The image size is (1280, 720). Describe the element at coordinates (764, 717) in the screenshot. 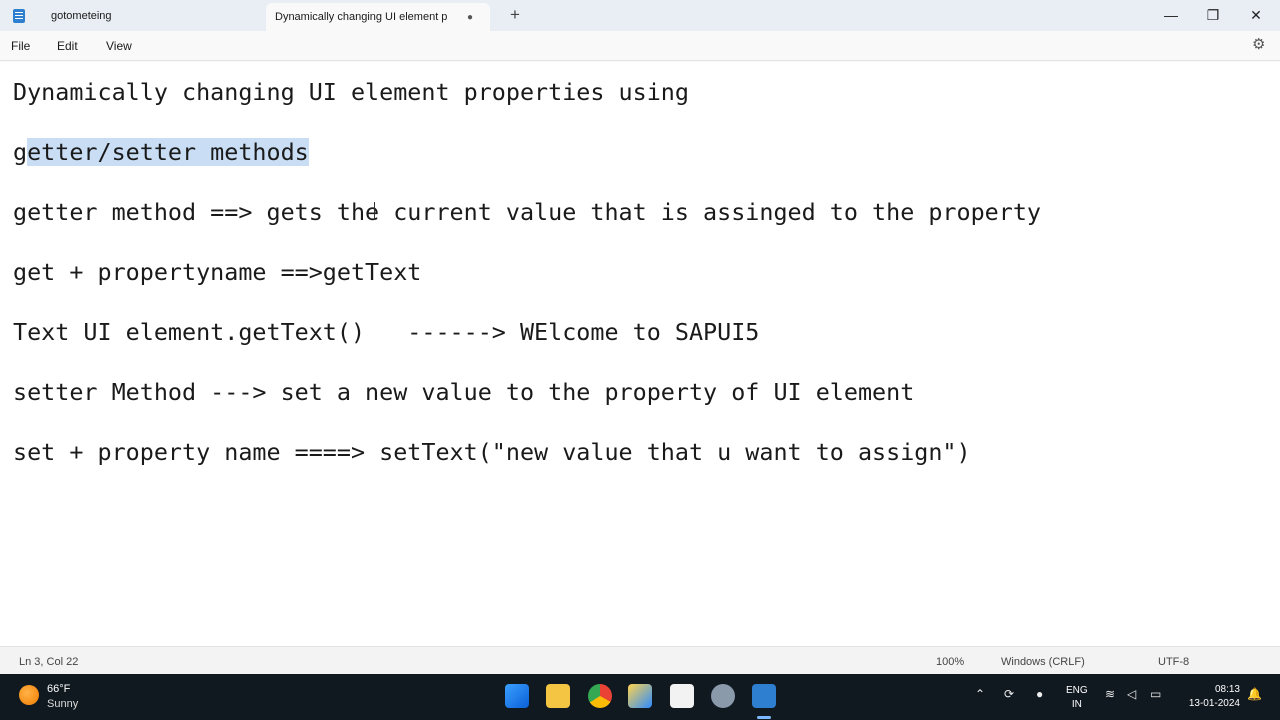

I see `active-app-indicator` at that location.